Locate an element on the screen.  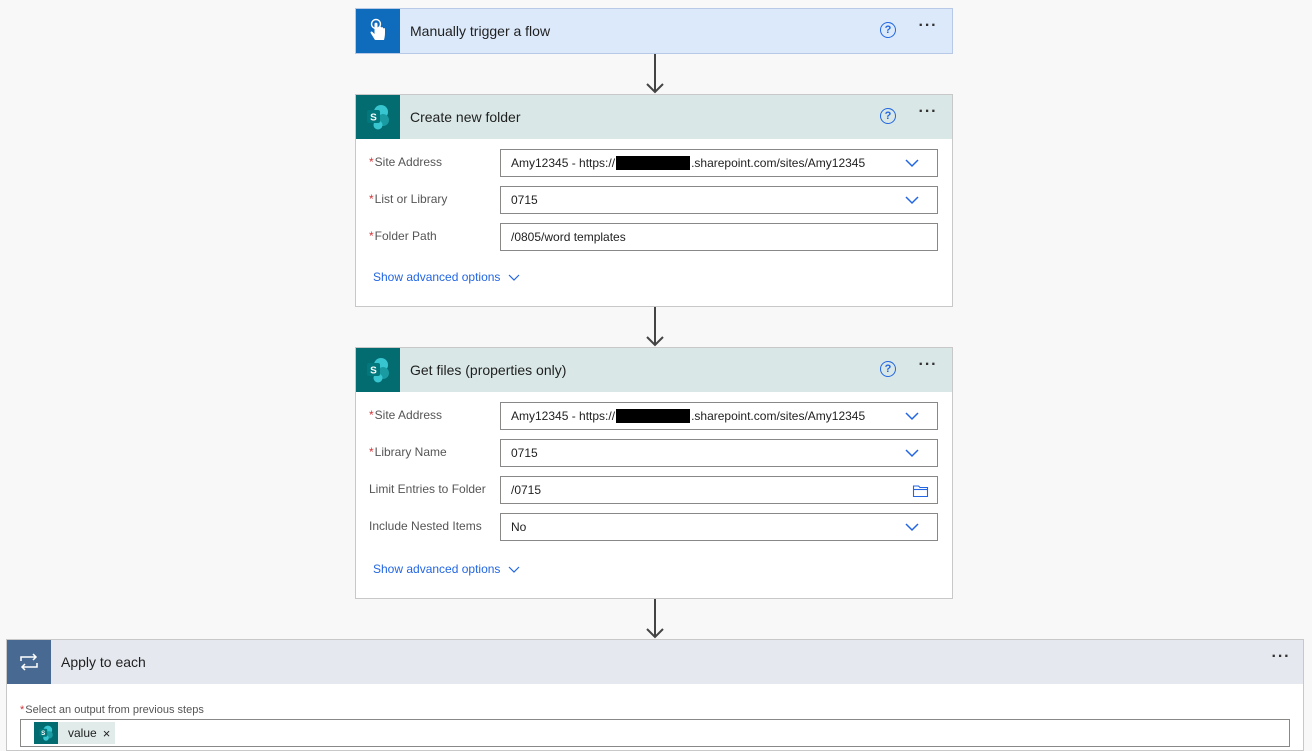
list-library-label: *List or Library is located at coordinates (408, 199).